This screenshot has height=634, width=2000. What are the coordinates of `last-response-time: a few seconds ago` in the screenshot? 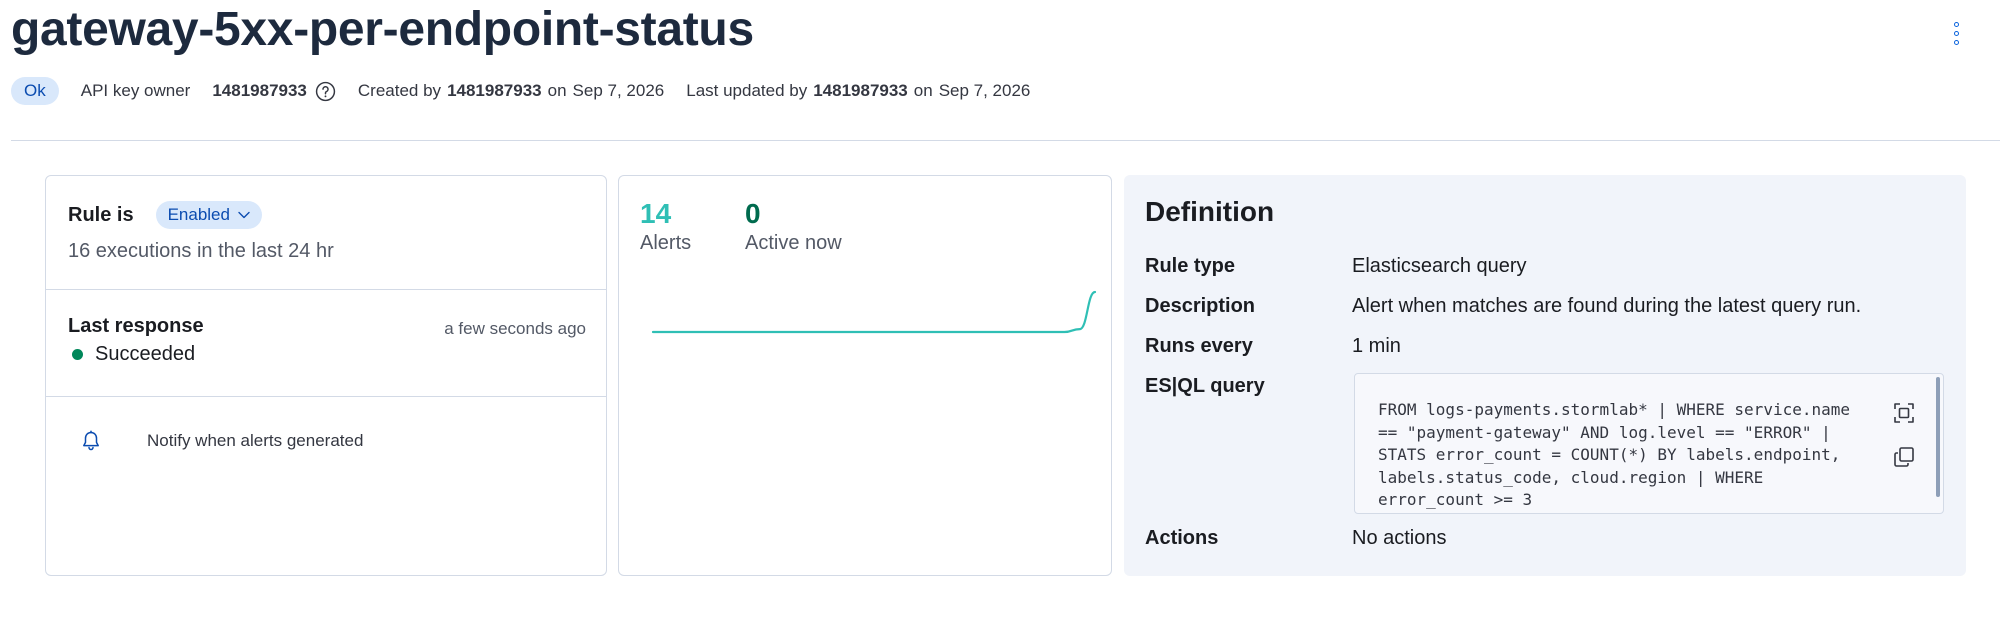 It's located at (515, 328).